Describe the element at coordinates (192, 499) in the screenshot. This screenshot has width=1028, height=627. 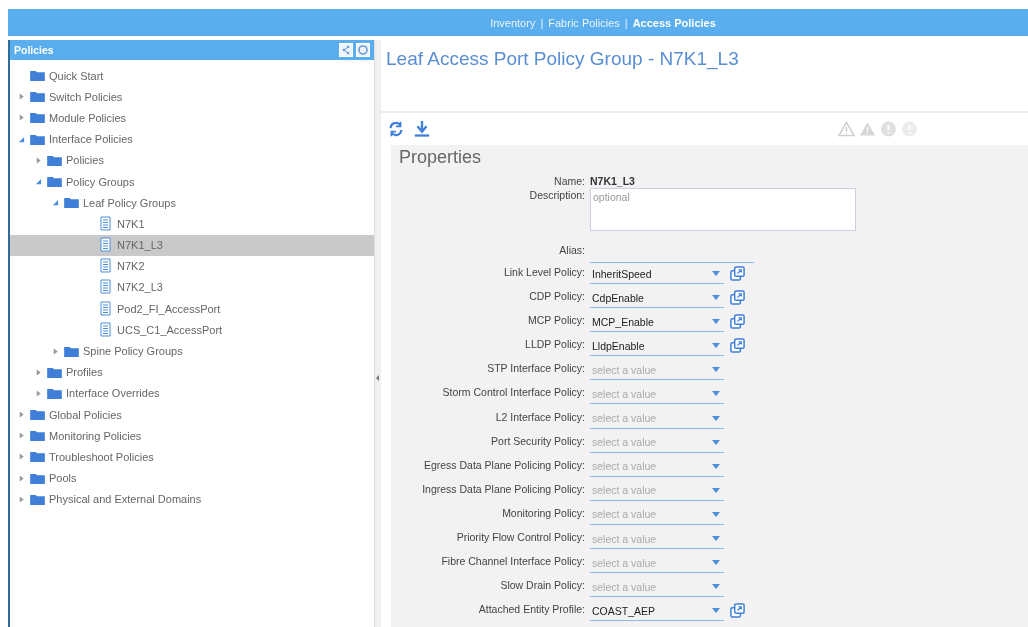
I see `tree-item: Physical and External Domains` at that location.